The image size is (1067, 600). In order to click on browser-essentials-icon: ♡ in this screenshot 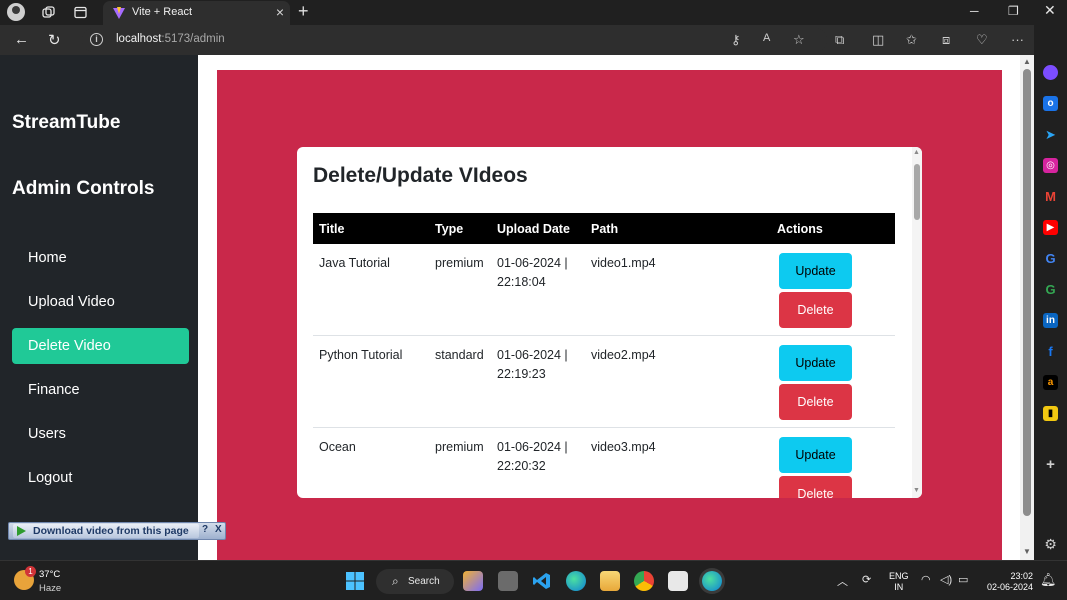, I will do `click(982, 40)`.